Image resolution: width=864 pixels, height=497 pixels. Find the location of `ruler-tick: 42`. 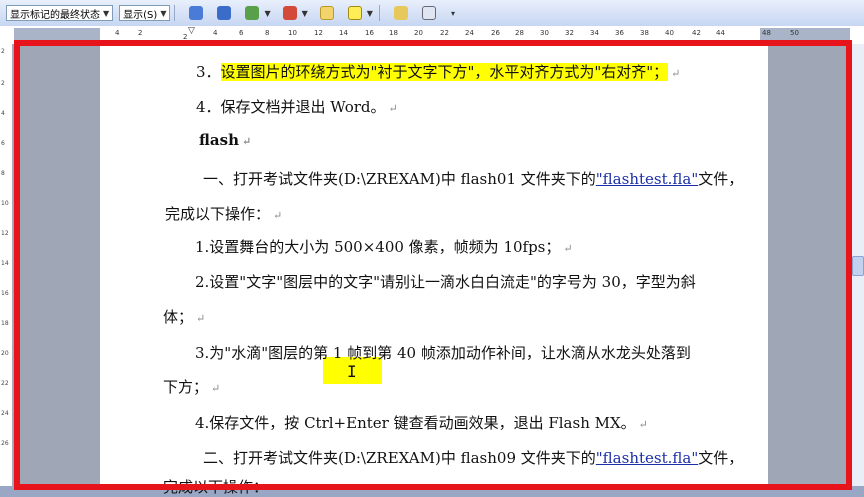

ruler-tick: 42 is located at coordinates (696, 33).